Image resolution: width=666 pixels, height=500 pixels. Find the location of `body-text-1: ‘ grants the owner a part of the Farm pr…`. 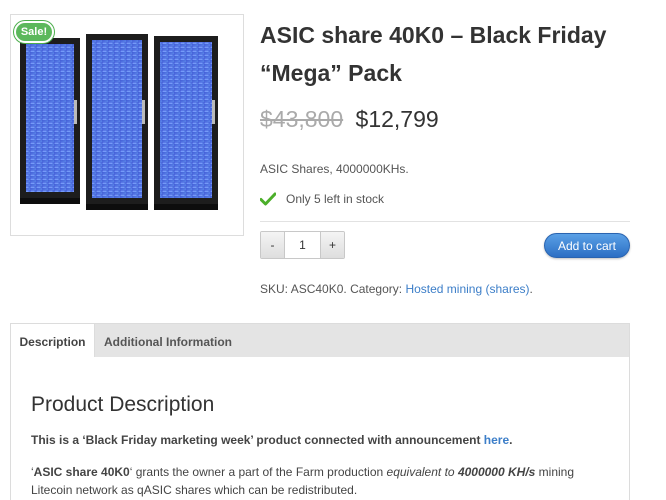

body-text-1: ‘ grants the owner a part of the Farm pr… is located at coordinates (258, 472).